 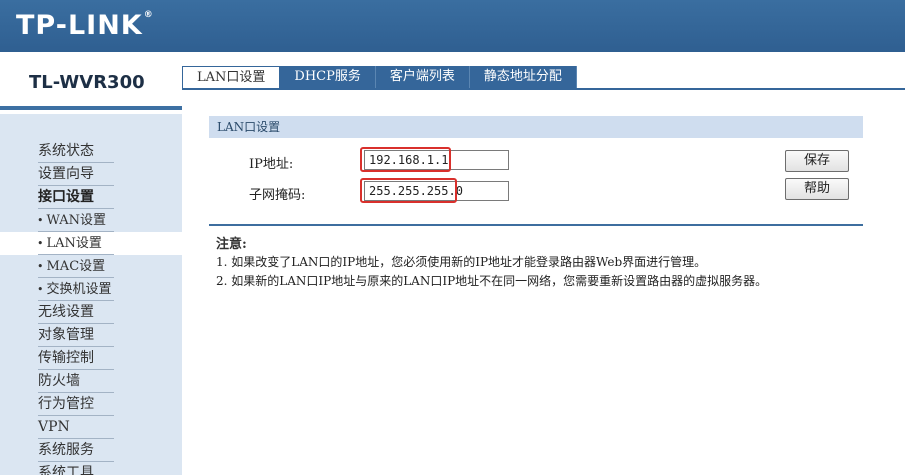 What do you see at coordinates (536, 225) in the screenshot?
I see `section-divider` at bounding box center [536, 225].